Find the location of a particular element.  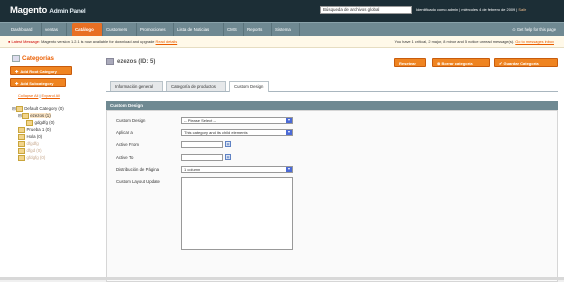

nav-customers: Customers is located at coordinates (120, 29).